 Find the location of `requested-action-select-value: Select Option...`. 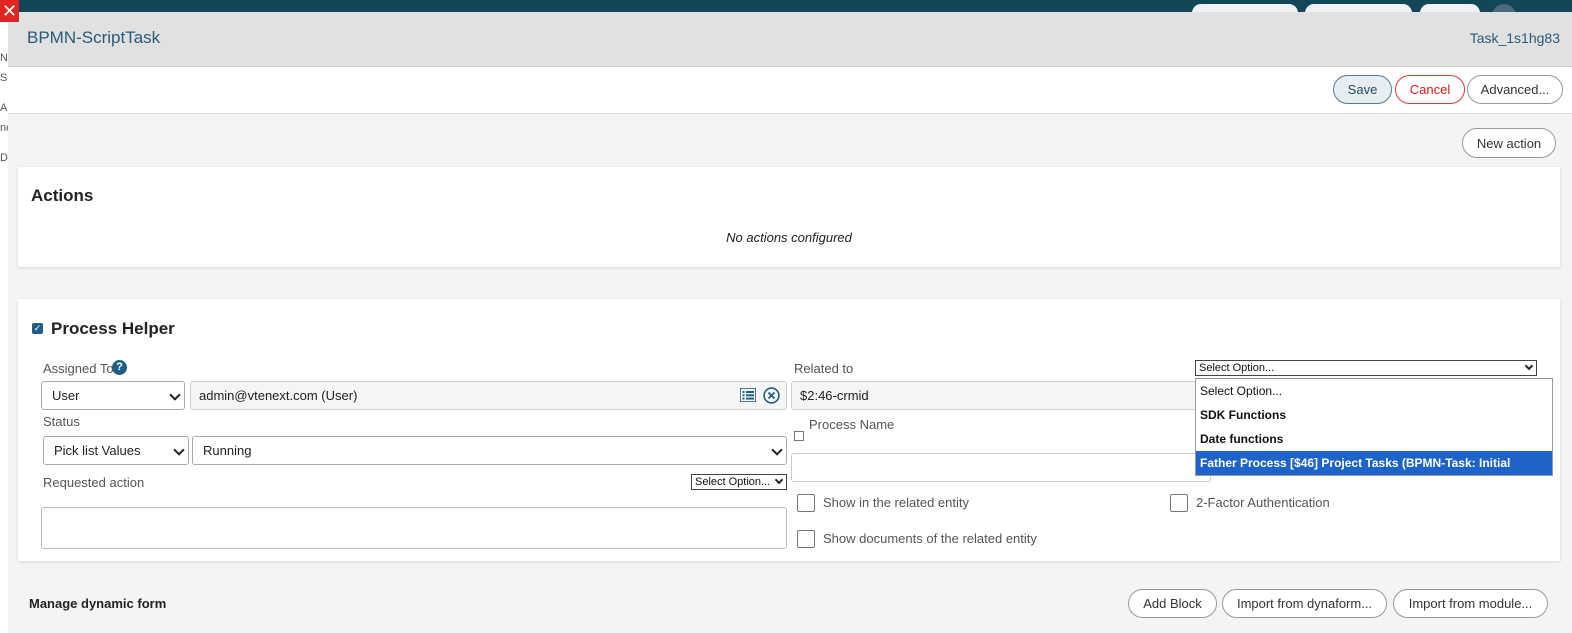

requested-action-select-value: Select Option... is located at coordinates (733, 482).